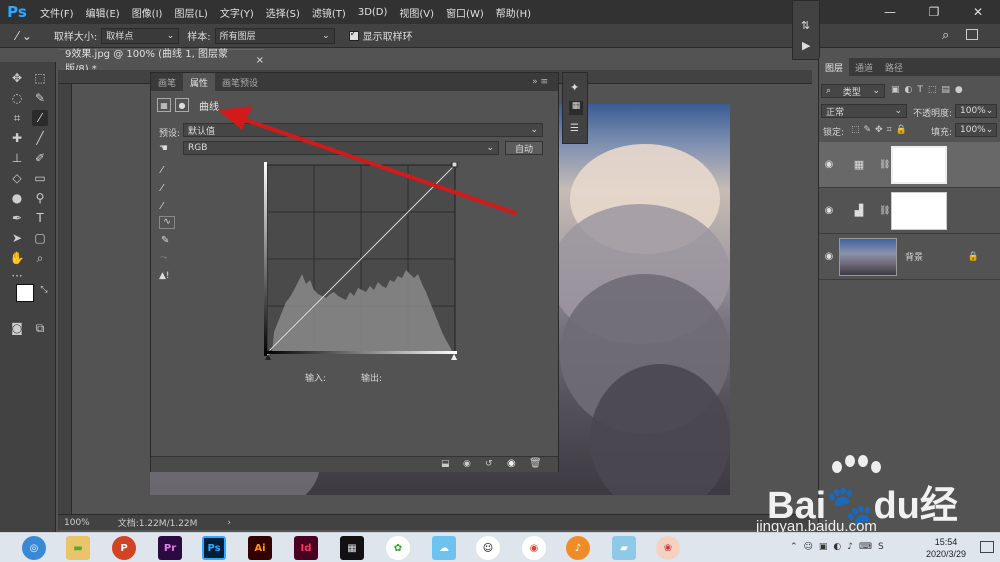  I want to click on system-tray-icons: ⌃☺▣◐♪⌨S, so click(840, 547).